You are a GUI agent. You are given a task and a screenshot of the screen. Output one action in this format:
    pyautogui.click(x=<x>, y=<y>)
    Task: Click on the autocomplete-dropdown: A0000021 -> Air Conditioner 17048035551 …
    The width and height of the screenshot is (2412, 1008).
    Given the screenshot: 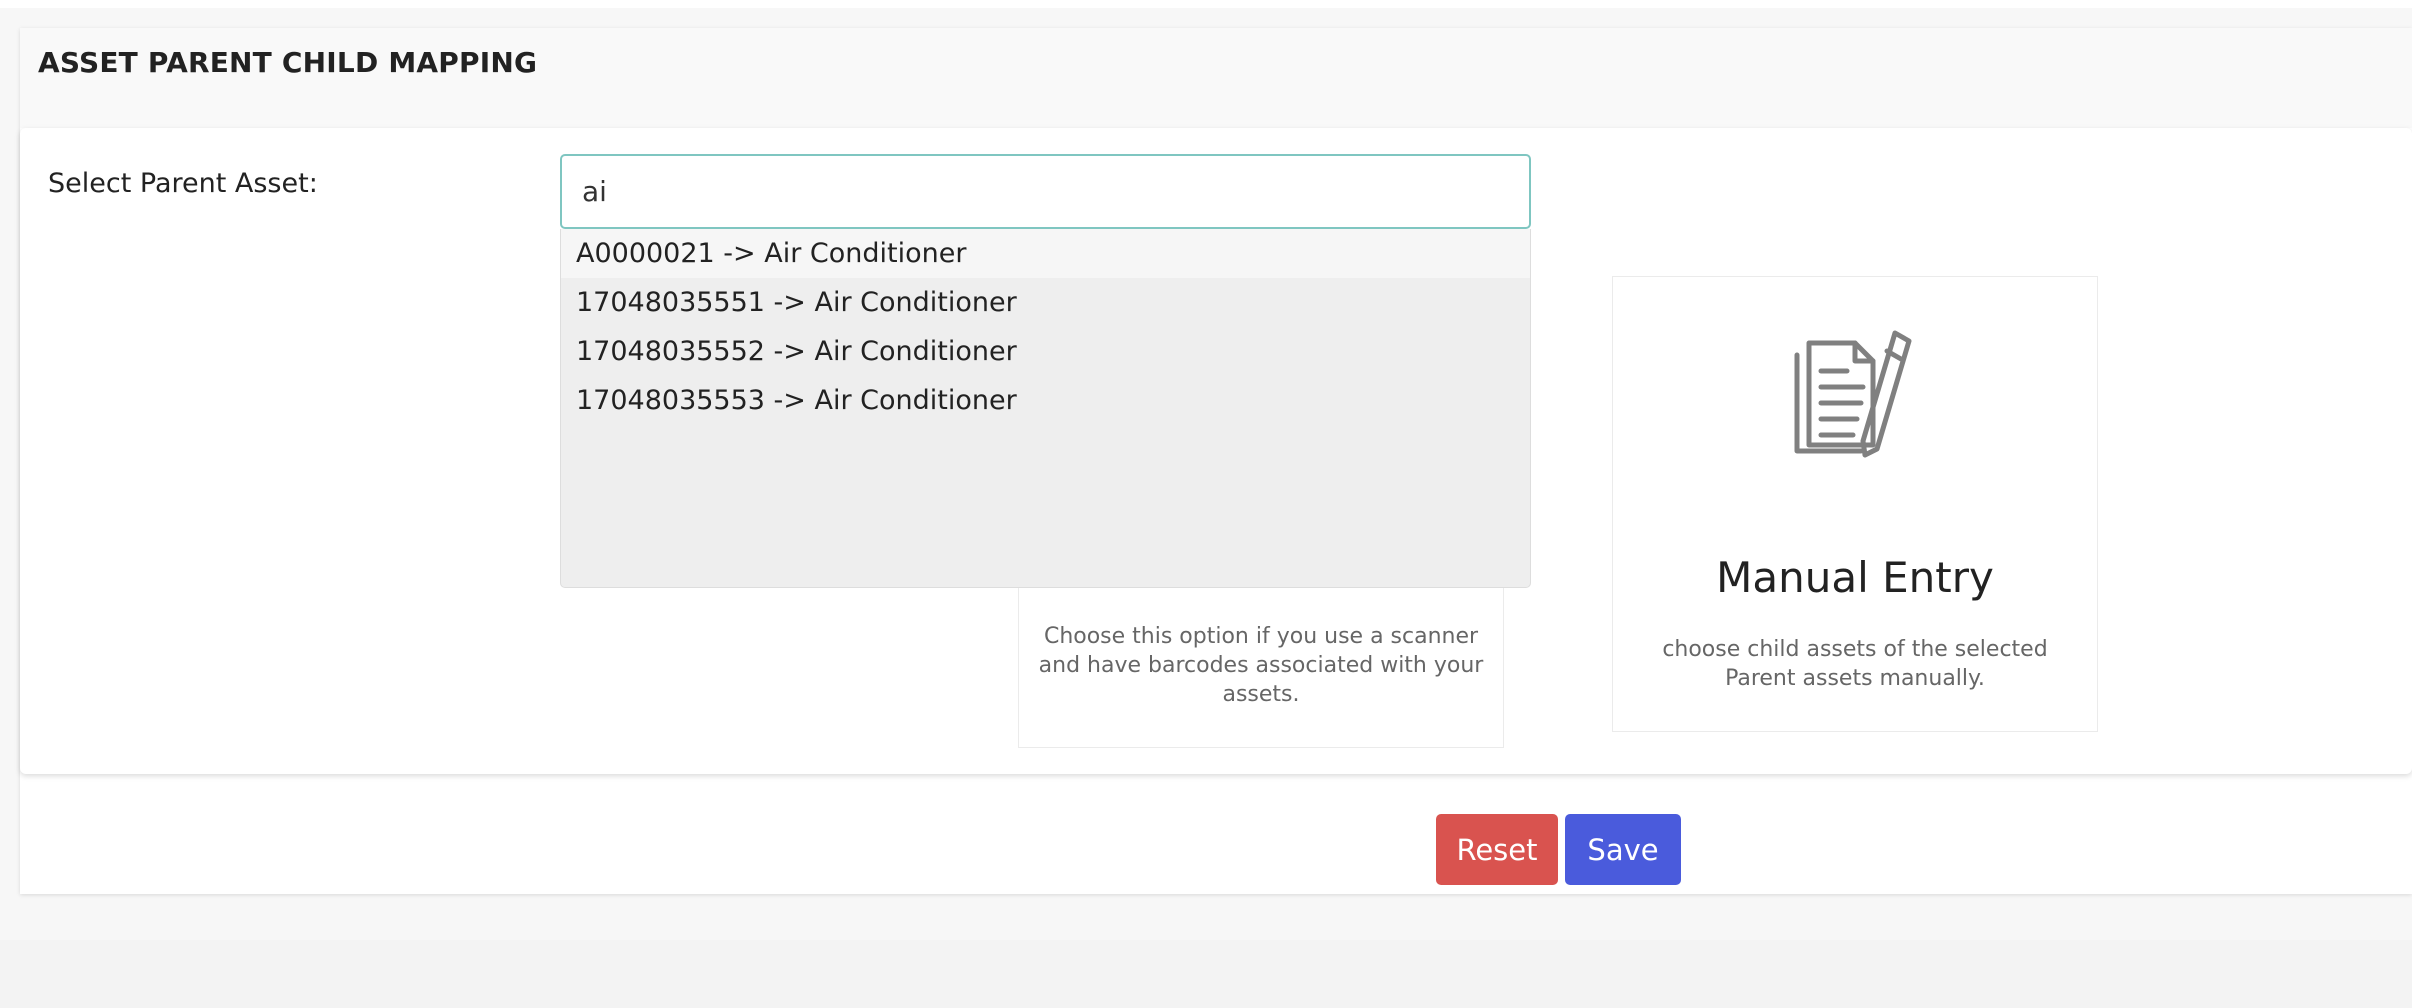 What is the action you would take?
    pyautogui.click(x=1045, y=408)
    